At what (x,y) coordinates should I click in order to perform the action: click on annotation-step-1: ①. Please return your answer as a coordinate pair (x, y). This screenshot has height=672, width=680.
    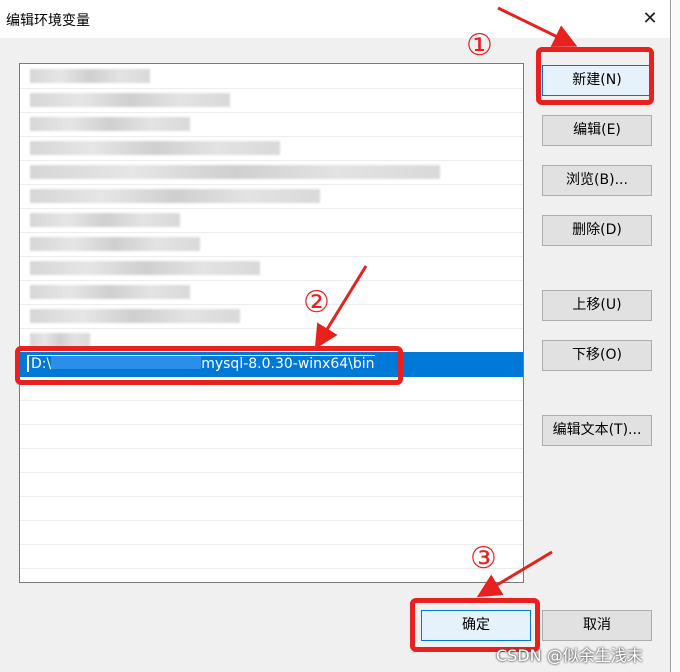
    Looking at the image, I should click on (479, 45).